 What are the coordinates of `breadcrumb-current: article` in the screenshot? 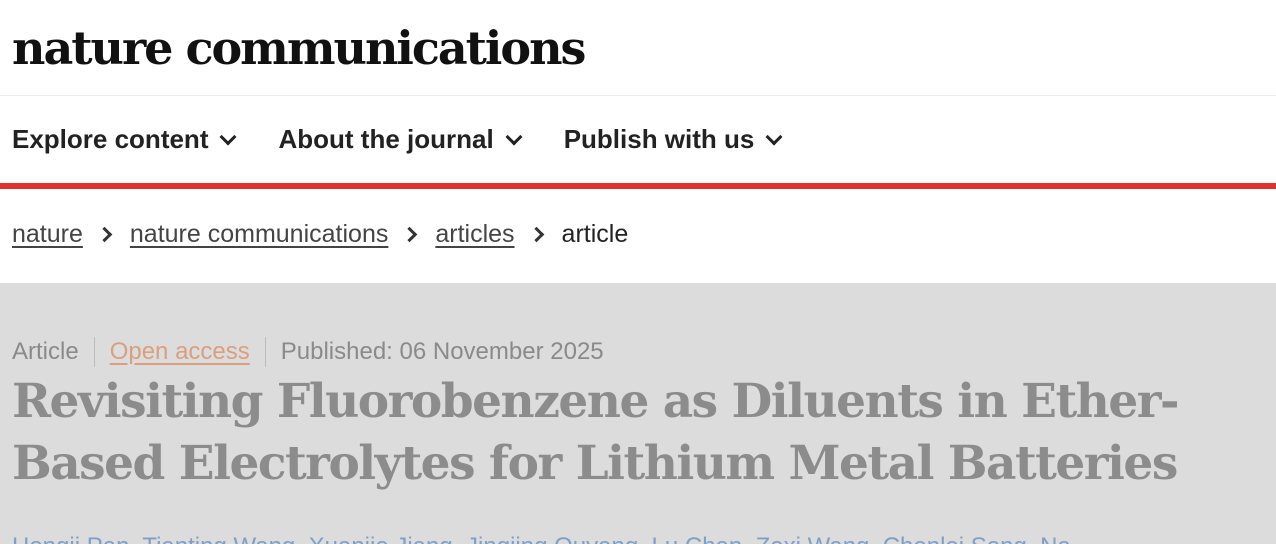 It's located at (595, 234).